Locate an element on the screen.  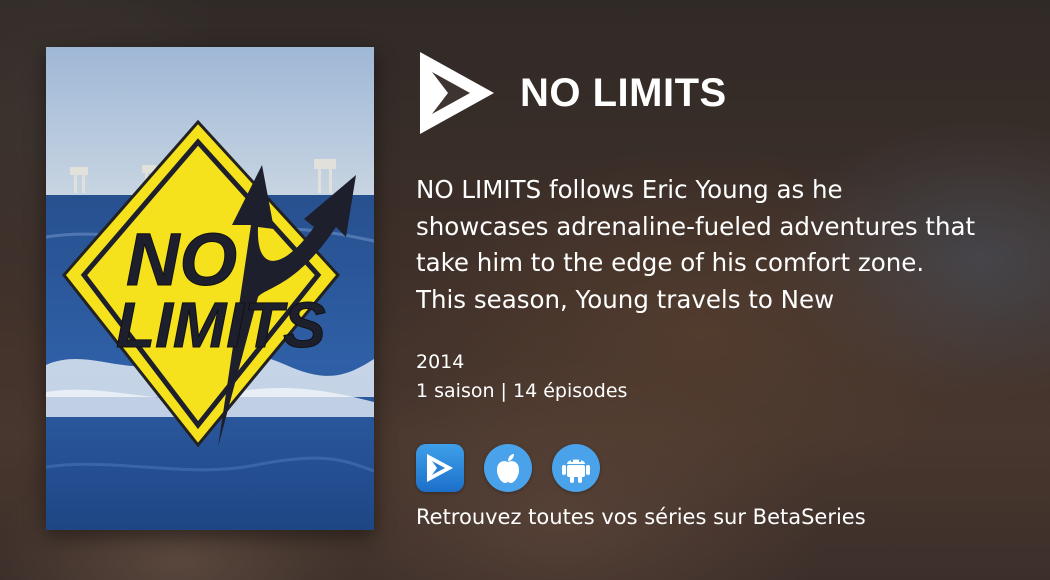
betaseries-app-button is located at coordinates (440, 468).